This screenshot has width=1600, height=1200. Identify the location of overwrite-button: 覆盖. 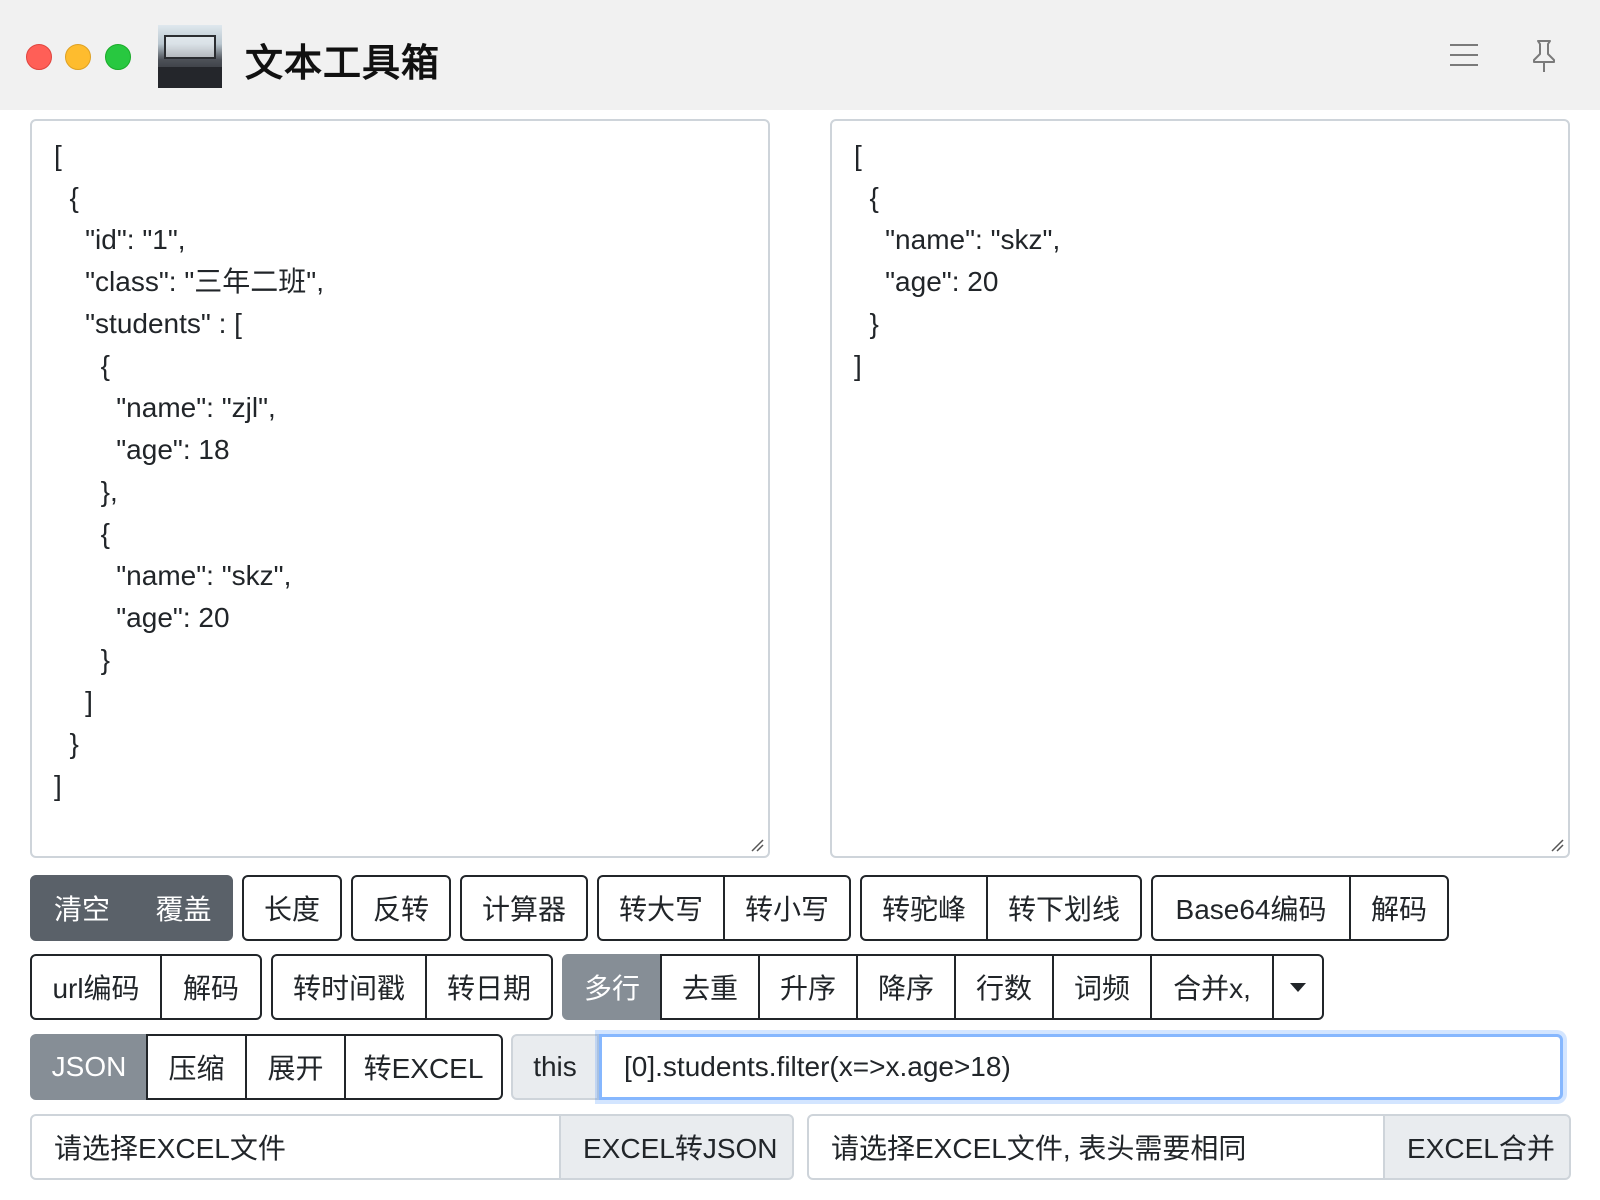
(183, 908).